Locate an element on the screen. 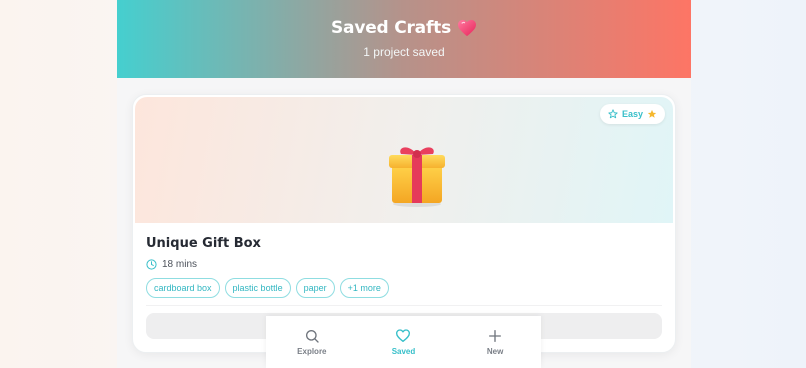  nav-new-label: New is located at coordinates (495, 351).